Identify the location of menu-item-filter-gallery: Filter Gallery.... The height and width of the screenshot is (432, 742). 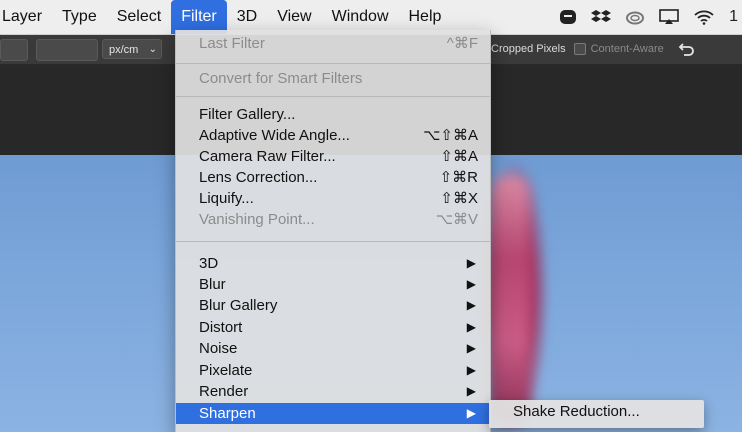
(333, 114).